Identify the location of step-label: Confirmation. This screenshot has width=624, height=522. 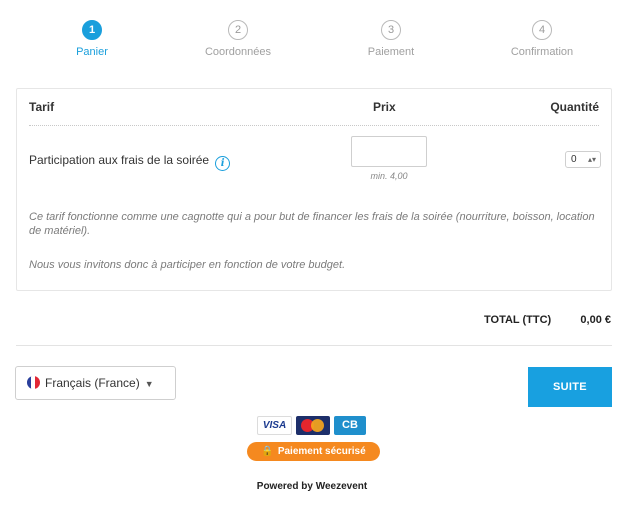
(542, 52).